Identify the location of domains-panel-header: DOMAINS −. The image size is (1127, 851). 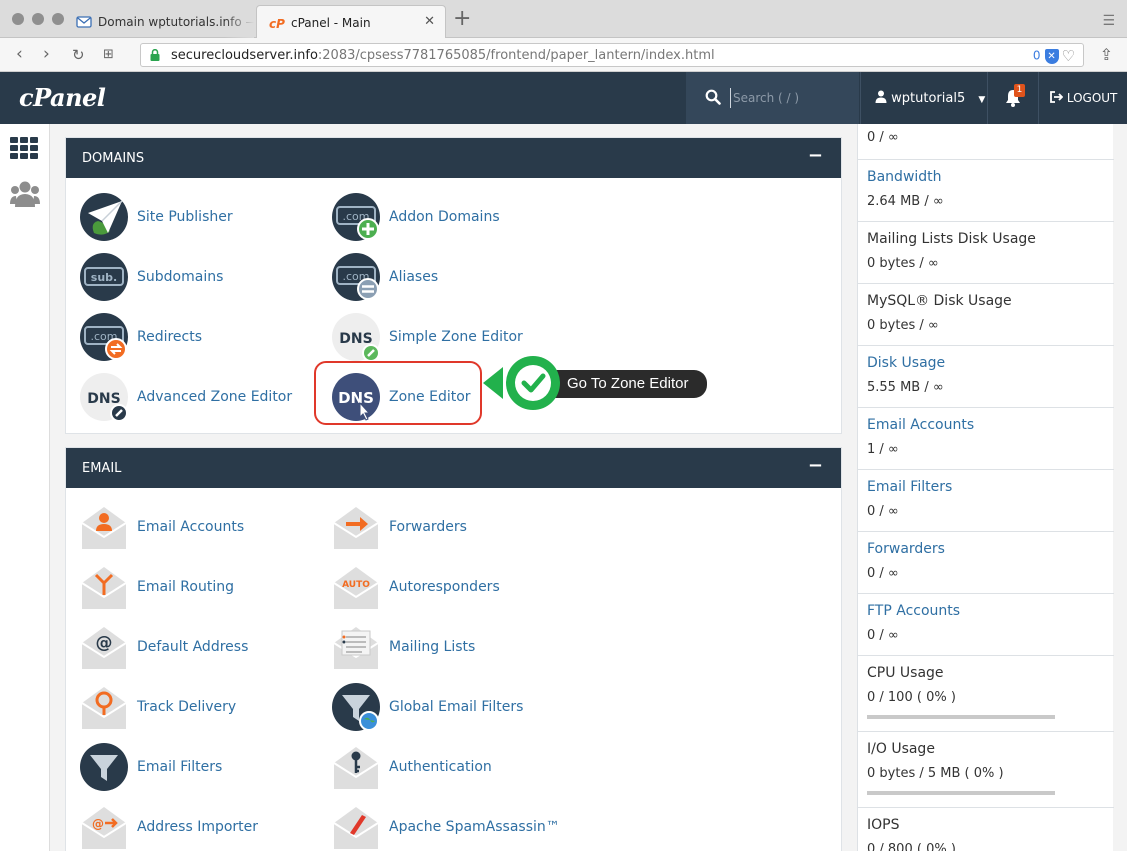
(453, 158).